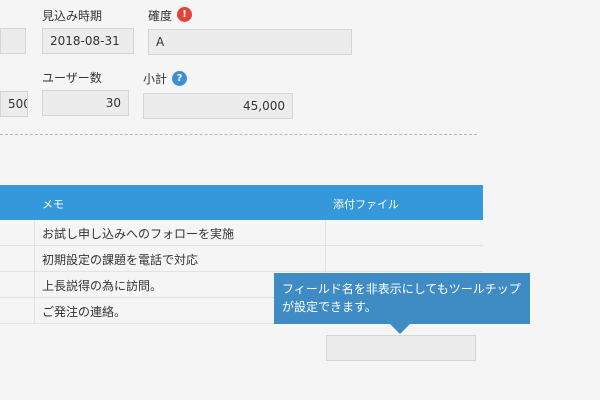 The image size is (600, 400). Describe the element at coordinates (401, 289) in the screenshot. I see `tooltip-text-line1: フィールド名を非表示にしてもツールチップ` at that location.